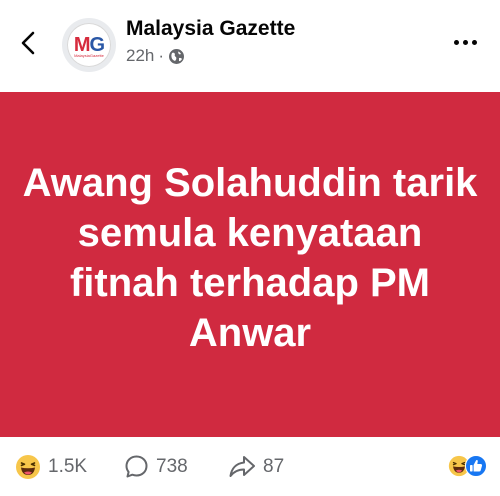 This screenshot has height=496, width=500. What do you see at coordinates (89, 55) in the screenshot?
I see `logo-subtext: MalaysiaGazette` at bounding box center [89, 55].